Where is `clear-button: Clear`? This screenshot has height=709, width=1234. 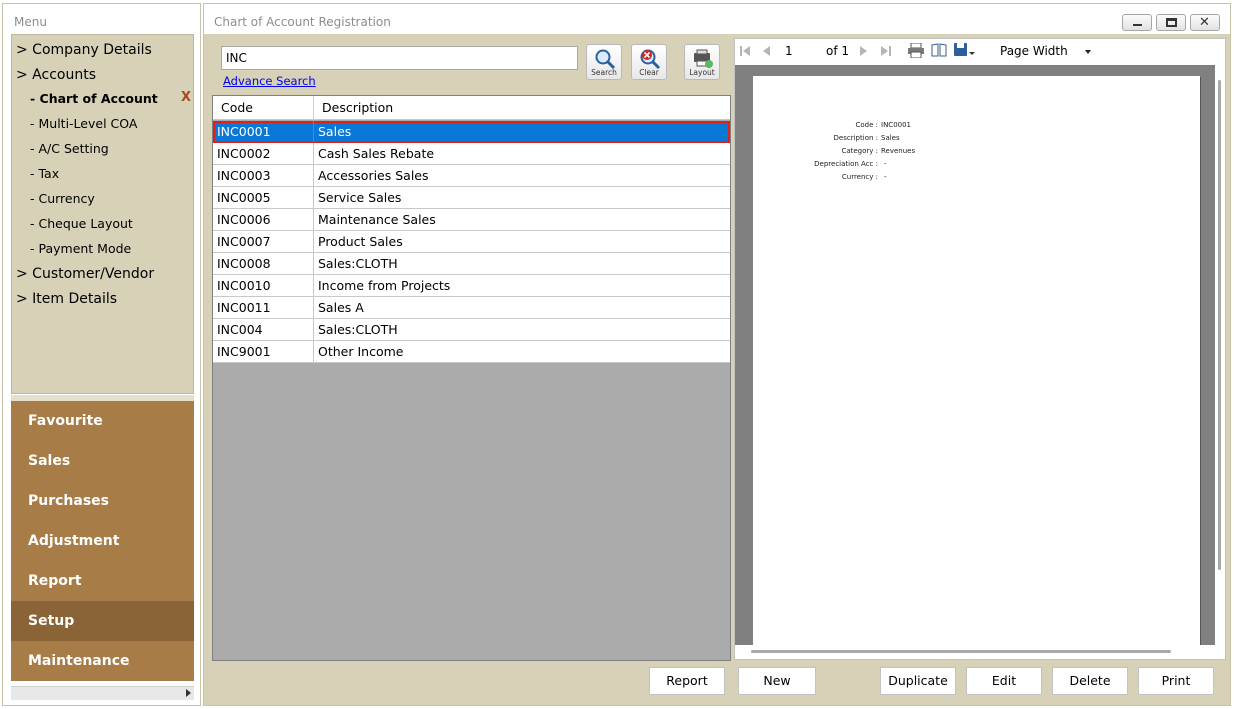 clear-button: Clear is located at coordinates (649, 62).